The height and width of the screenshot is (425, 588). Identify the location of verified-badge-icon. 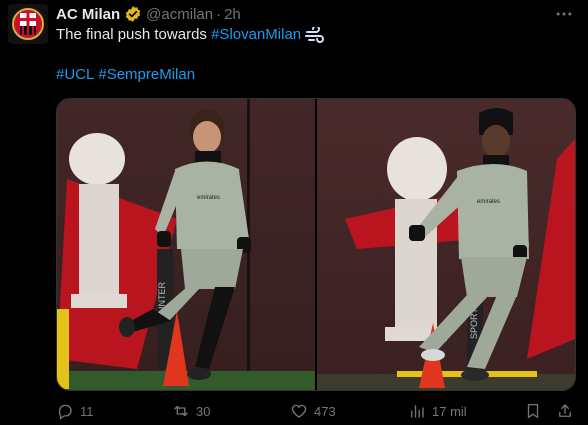
(133, 14).